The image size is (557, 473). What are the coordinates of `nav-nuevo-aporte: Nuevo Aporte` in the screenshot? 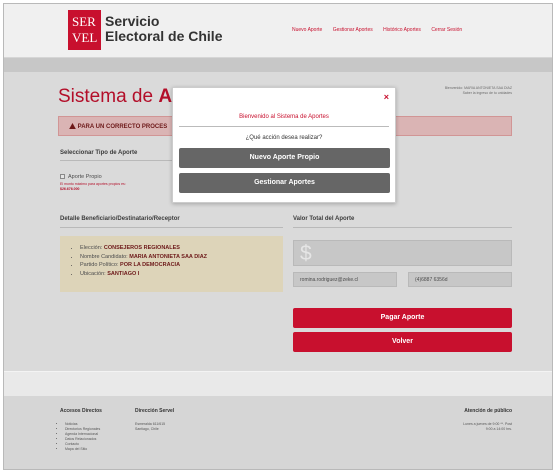 It's located at (307, 30).